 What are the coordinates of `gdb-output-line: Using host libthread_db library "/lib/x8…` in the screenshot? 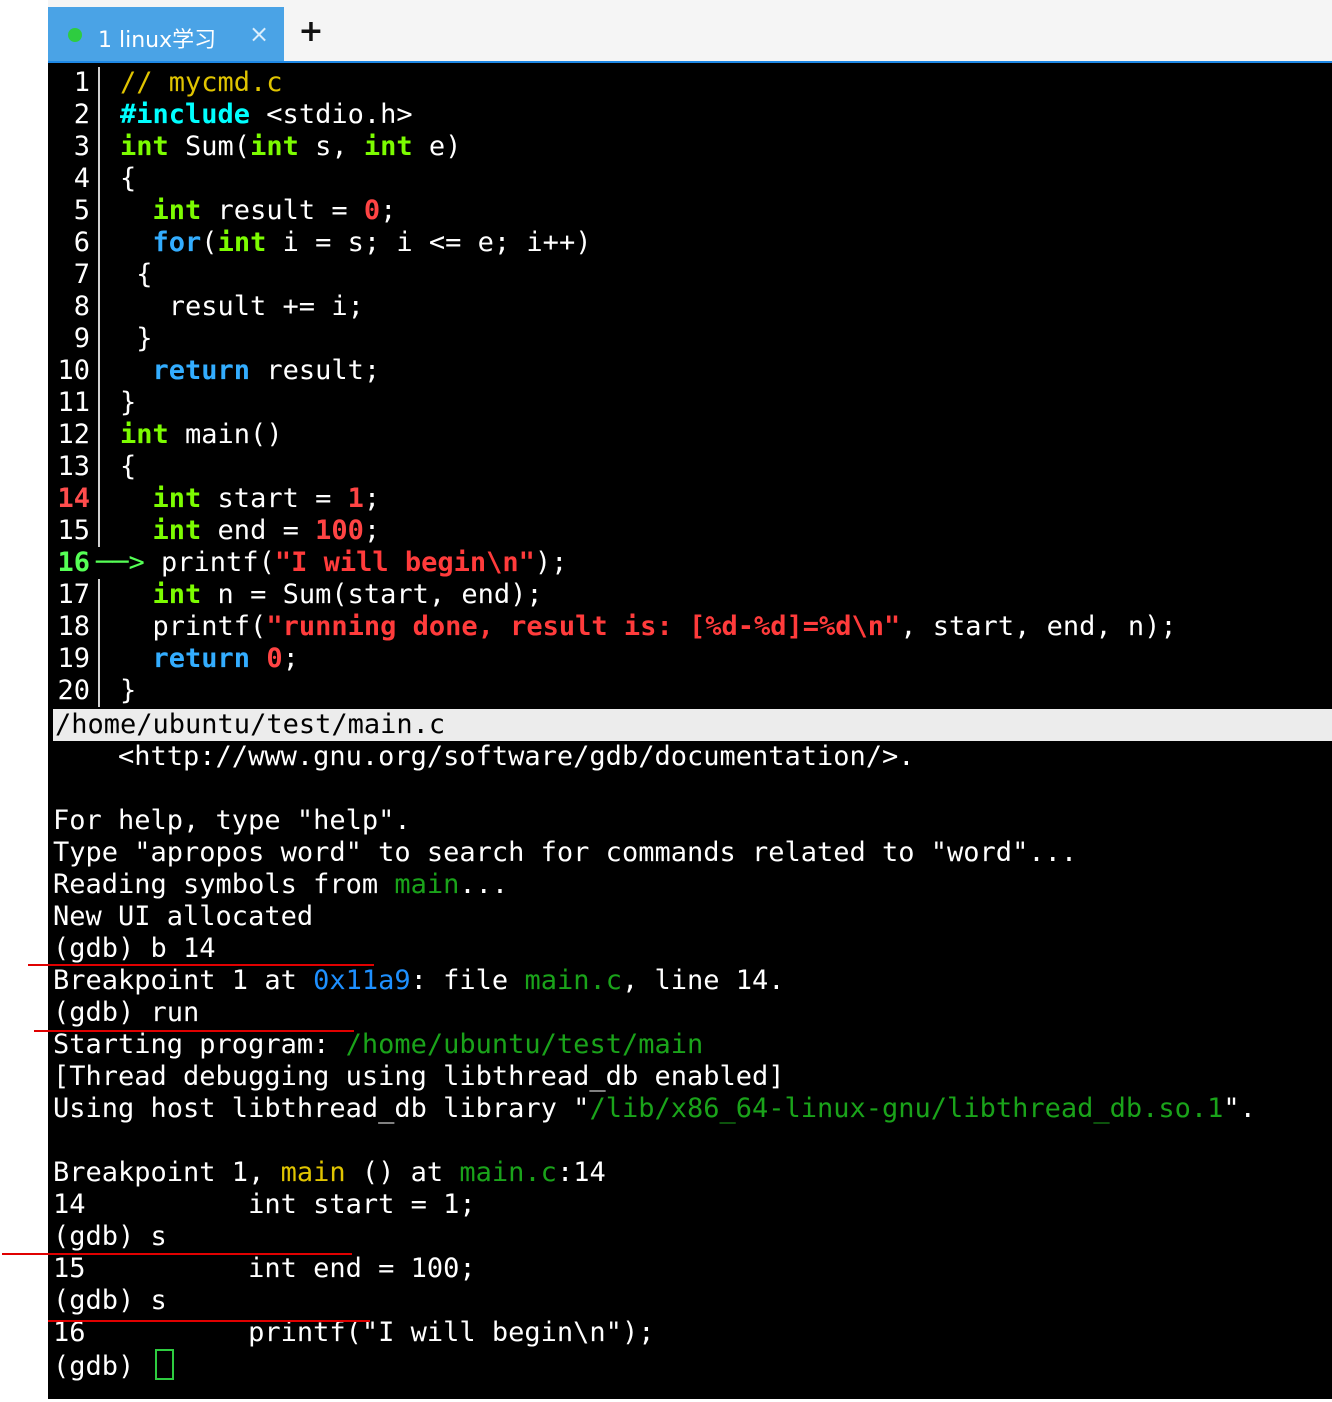 It's located at (692, 1109).